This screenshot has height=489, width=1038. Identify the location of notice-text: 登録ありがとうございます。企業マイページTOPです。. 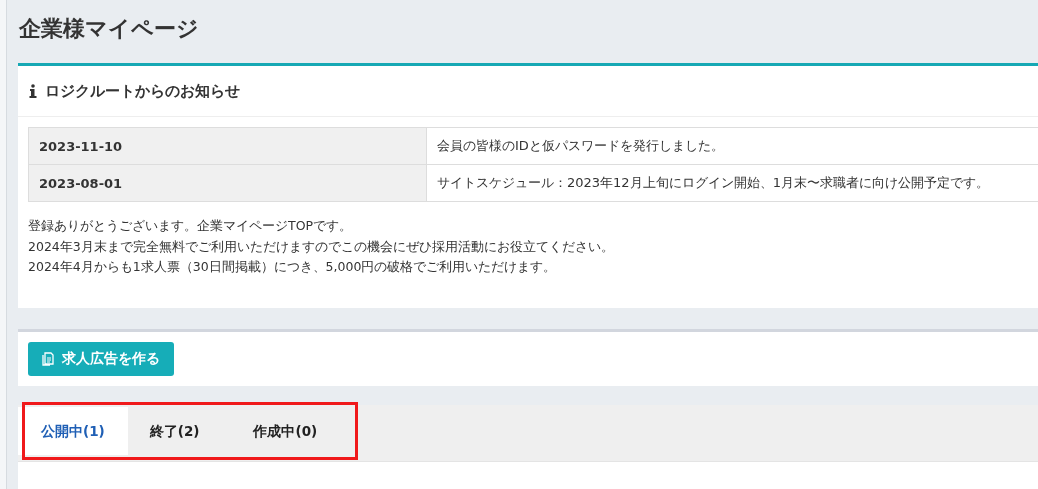
(190, 226).